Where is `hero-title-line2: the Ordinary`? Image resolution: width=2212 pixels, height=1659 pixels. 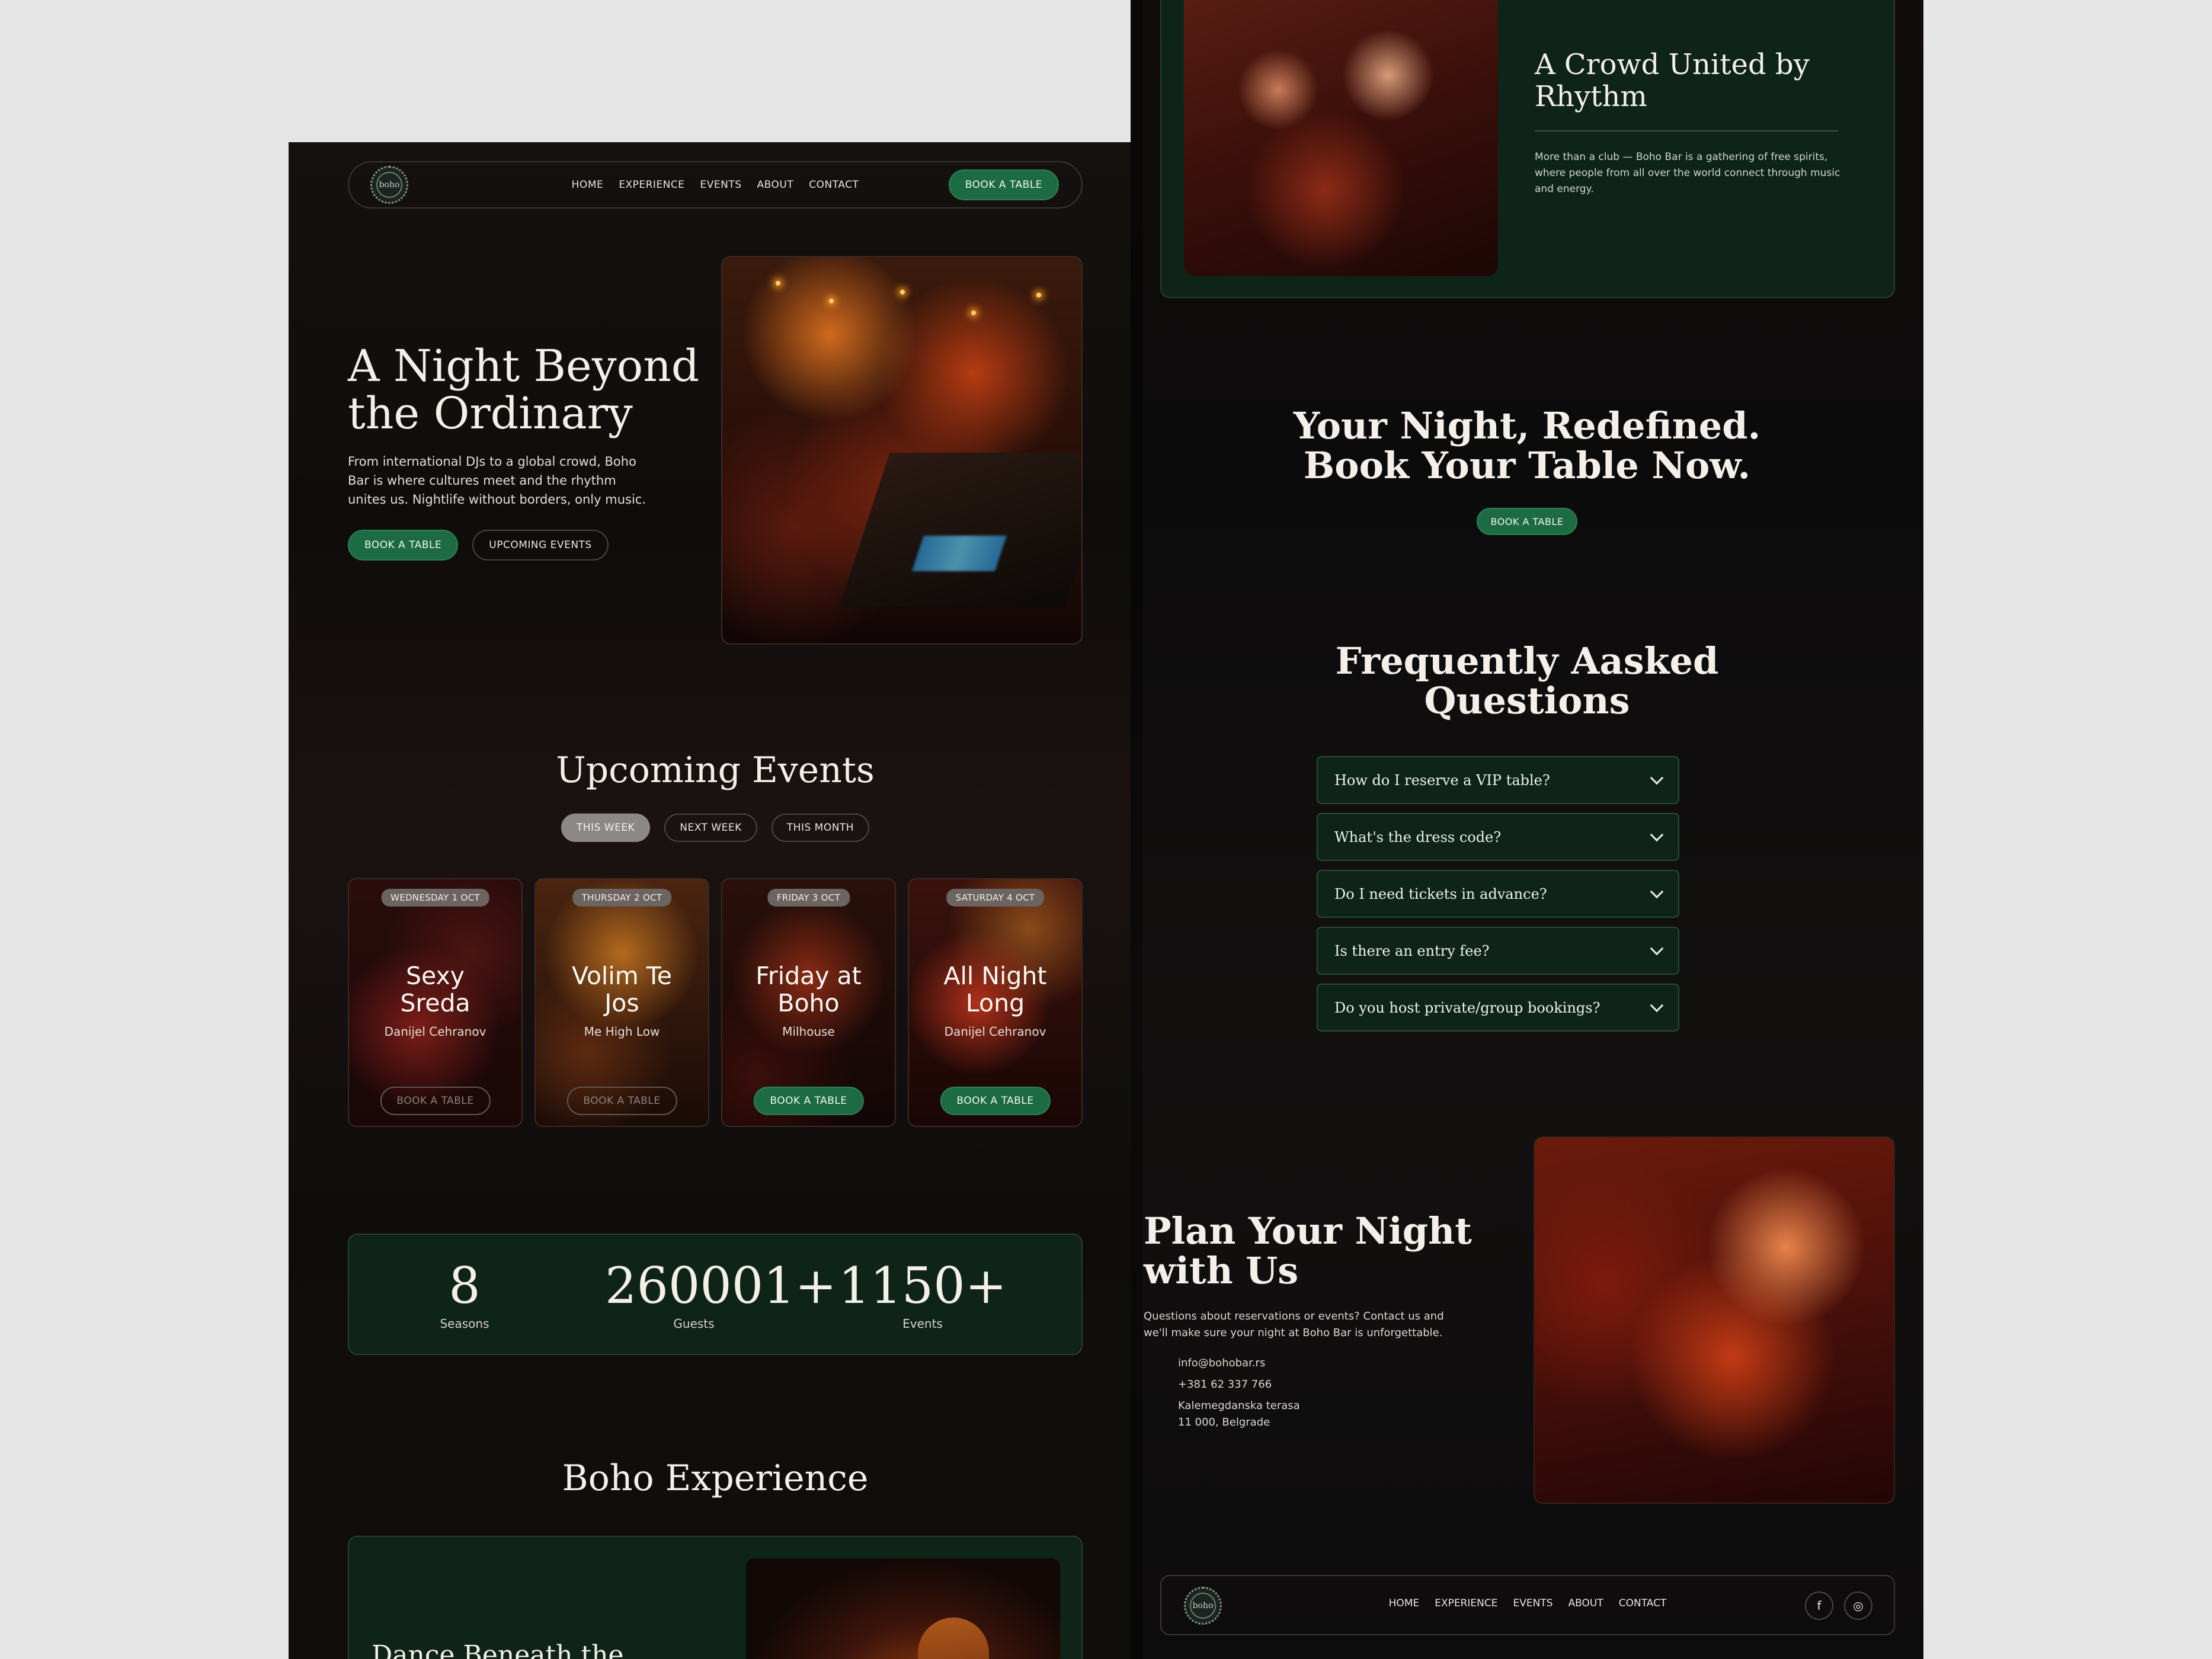
hero-title-line2: the Ordinary is located at coordinates (490, 414).